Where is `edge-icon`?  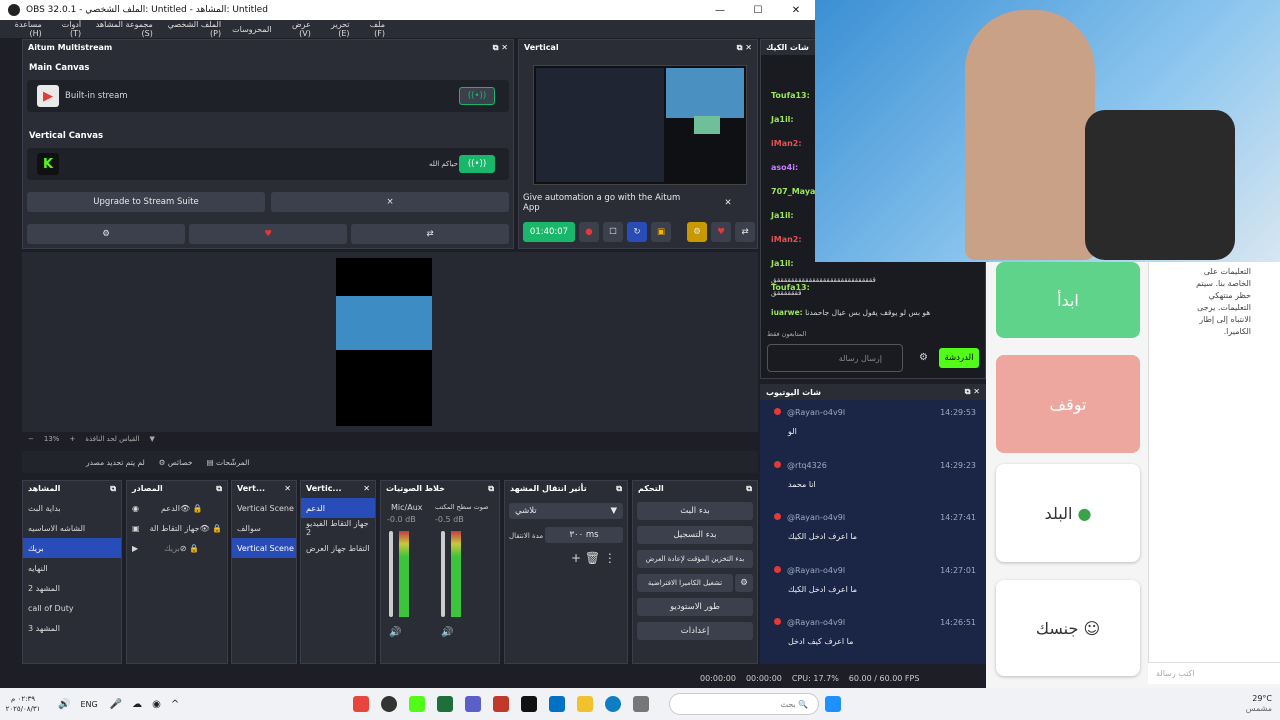 edge-icon is located at coordinates (613, 704).